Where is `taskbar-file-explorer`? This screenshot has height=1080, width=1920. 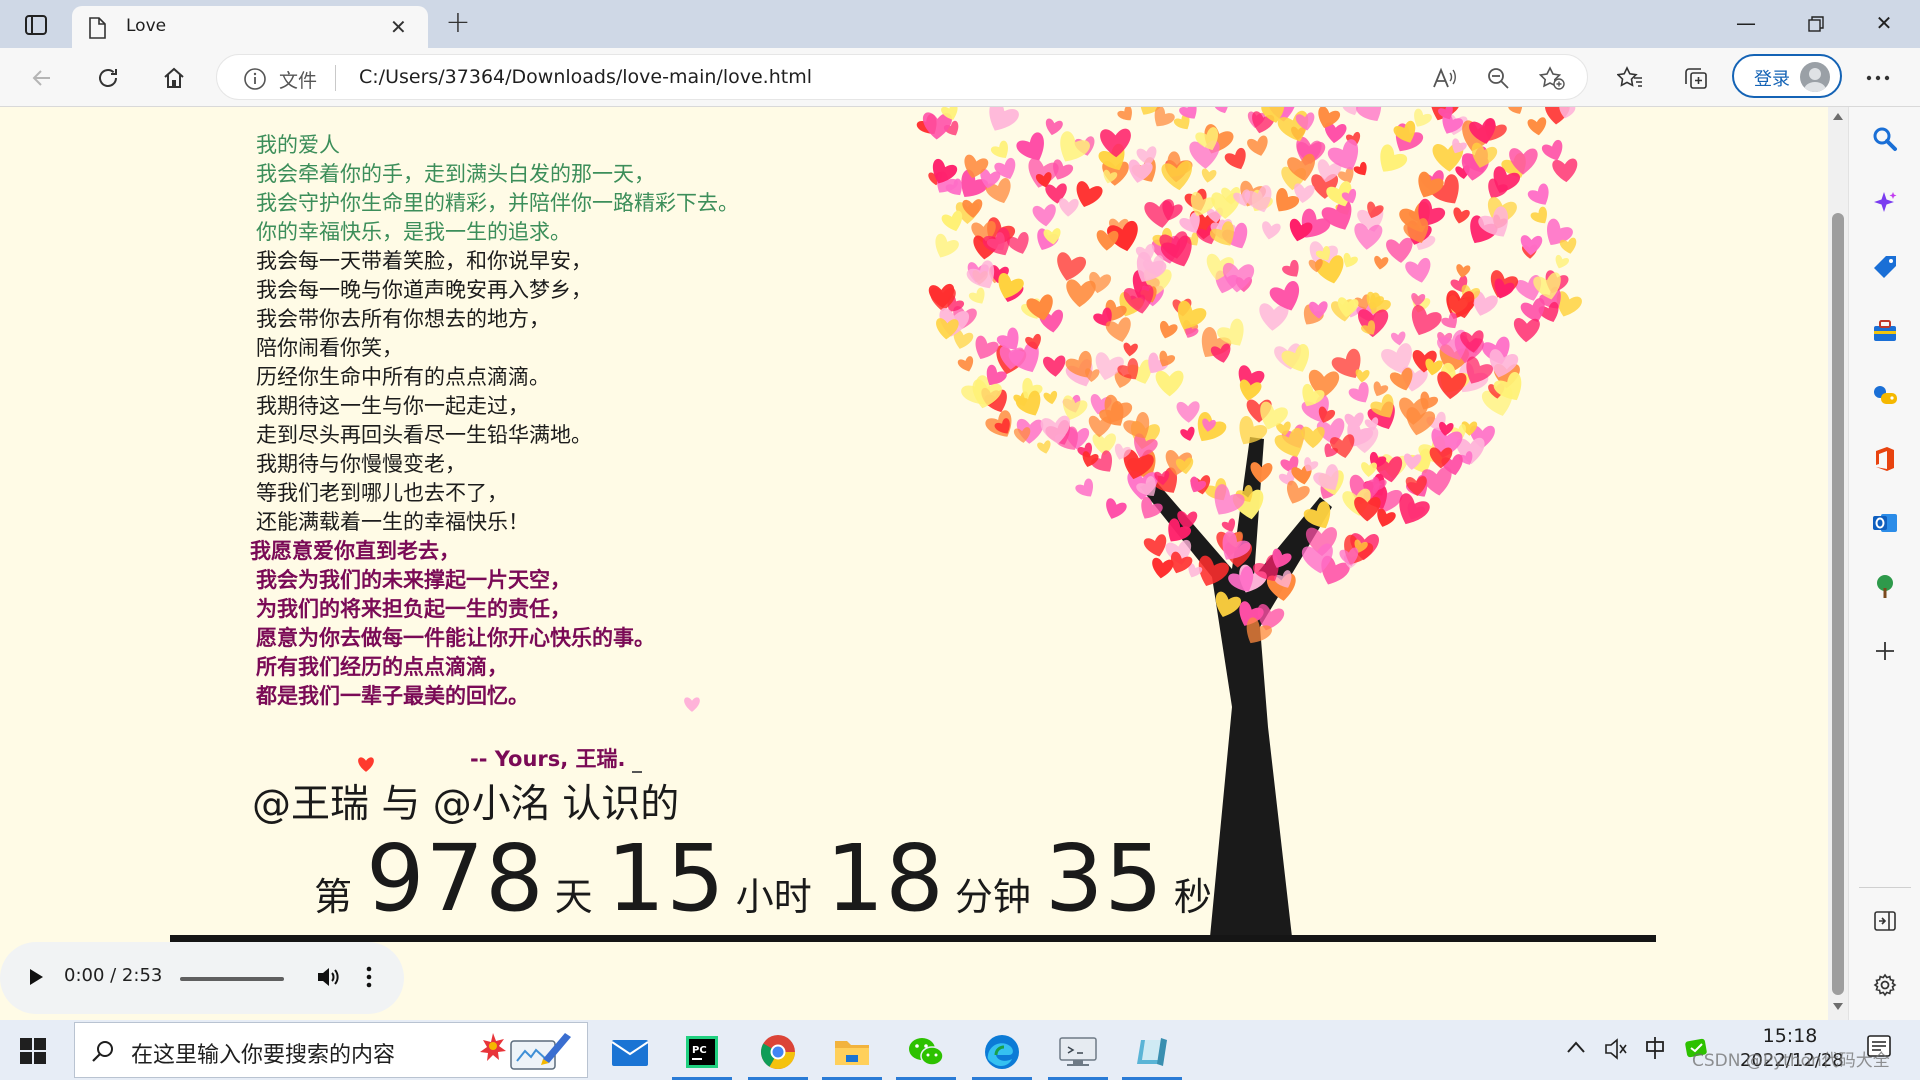
taskbar-file-explorer is located at coordinates (852, 1052).